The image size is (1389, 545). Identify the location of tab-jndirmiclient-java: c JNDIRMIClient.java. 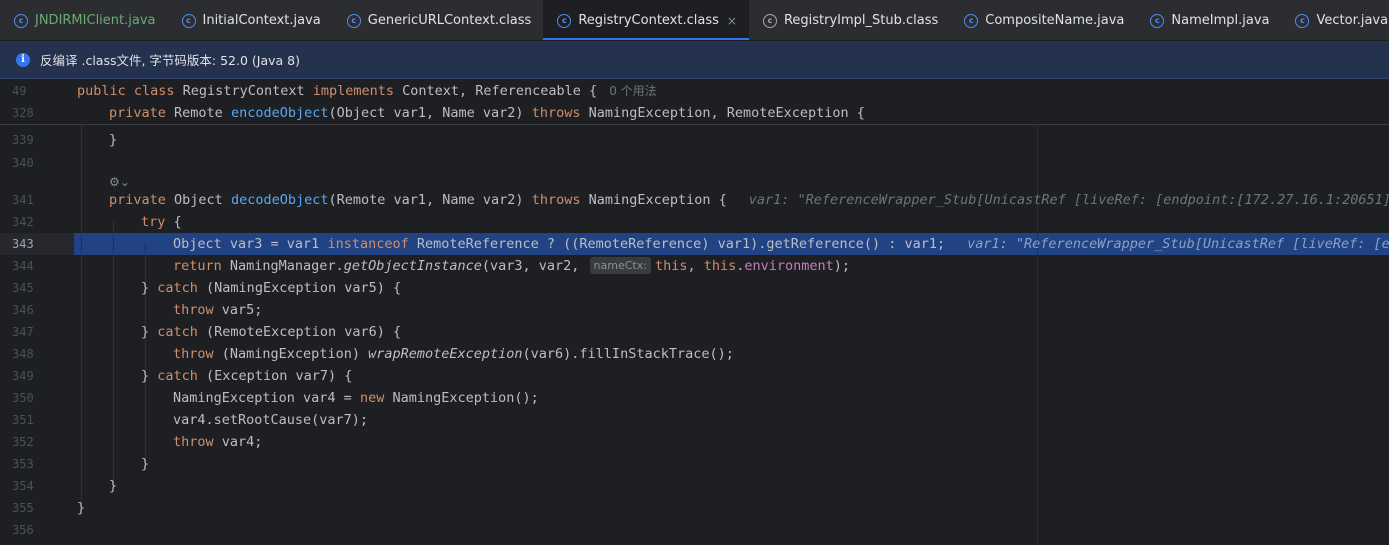
(84, 20).